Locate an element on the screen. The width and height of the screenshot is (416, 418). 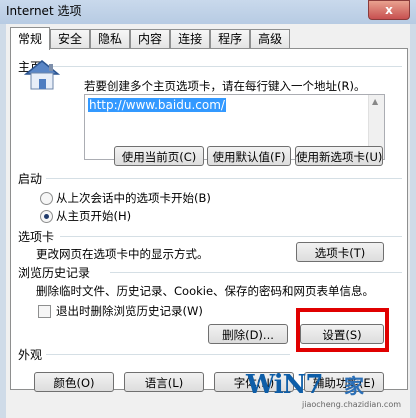
annotation-highlight-box is located at coordinates (342, 330).